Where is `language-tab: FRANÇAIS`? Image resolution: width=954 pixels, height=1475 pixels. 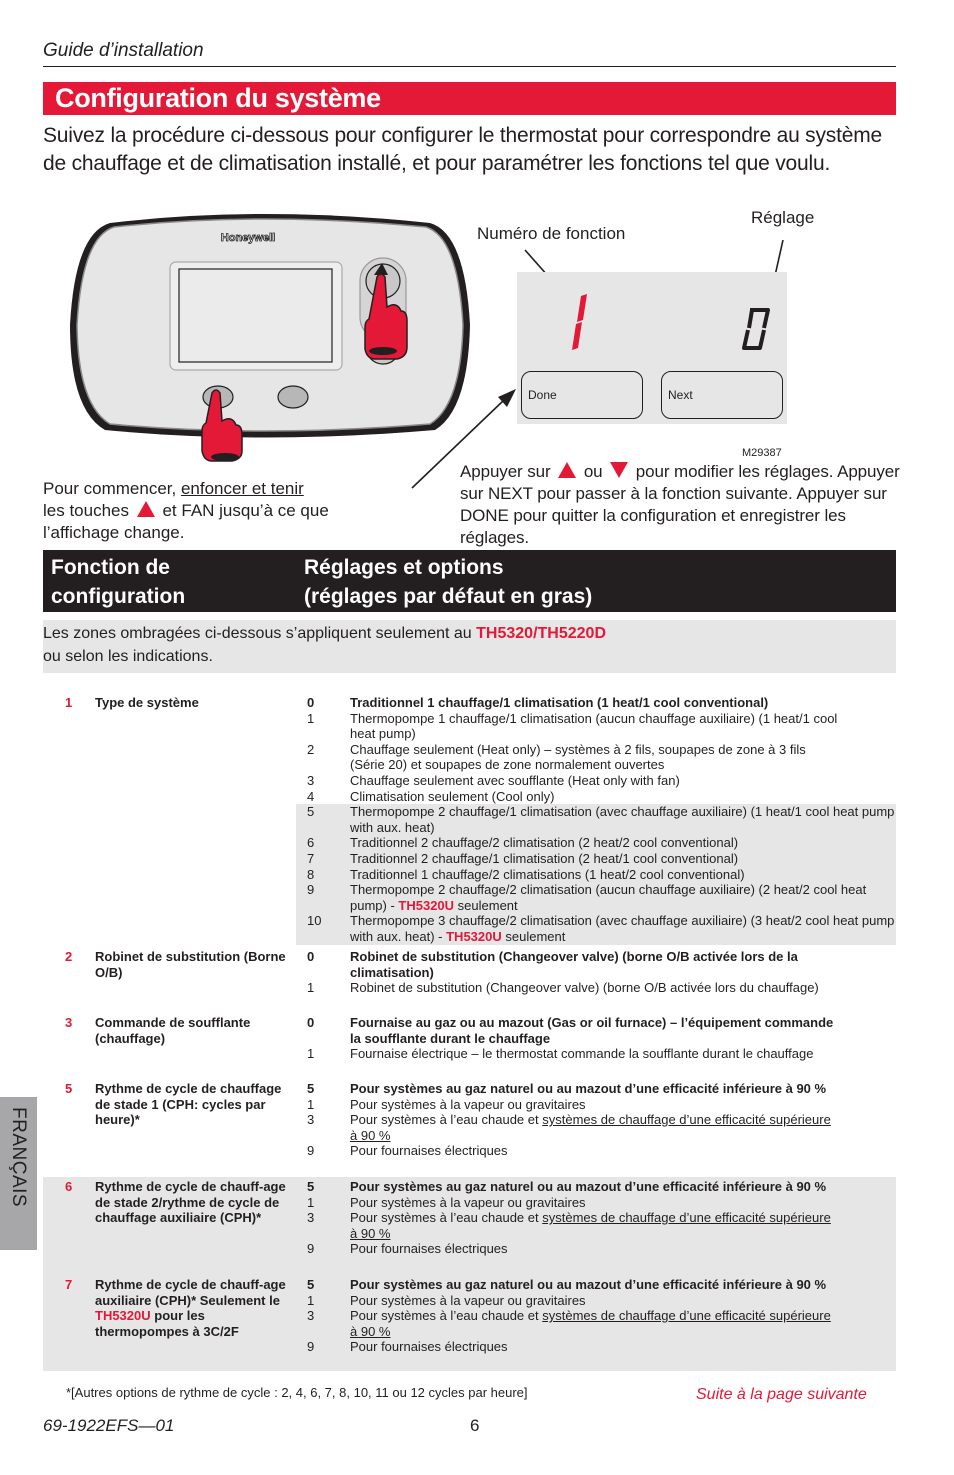
language-tab: FRANÇAIS is located at coordinates (18, 1173).